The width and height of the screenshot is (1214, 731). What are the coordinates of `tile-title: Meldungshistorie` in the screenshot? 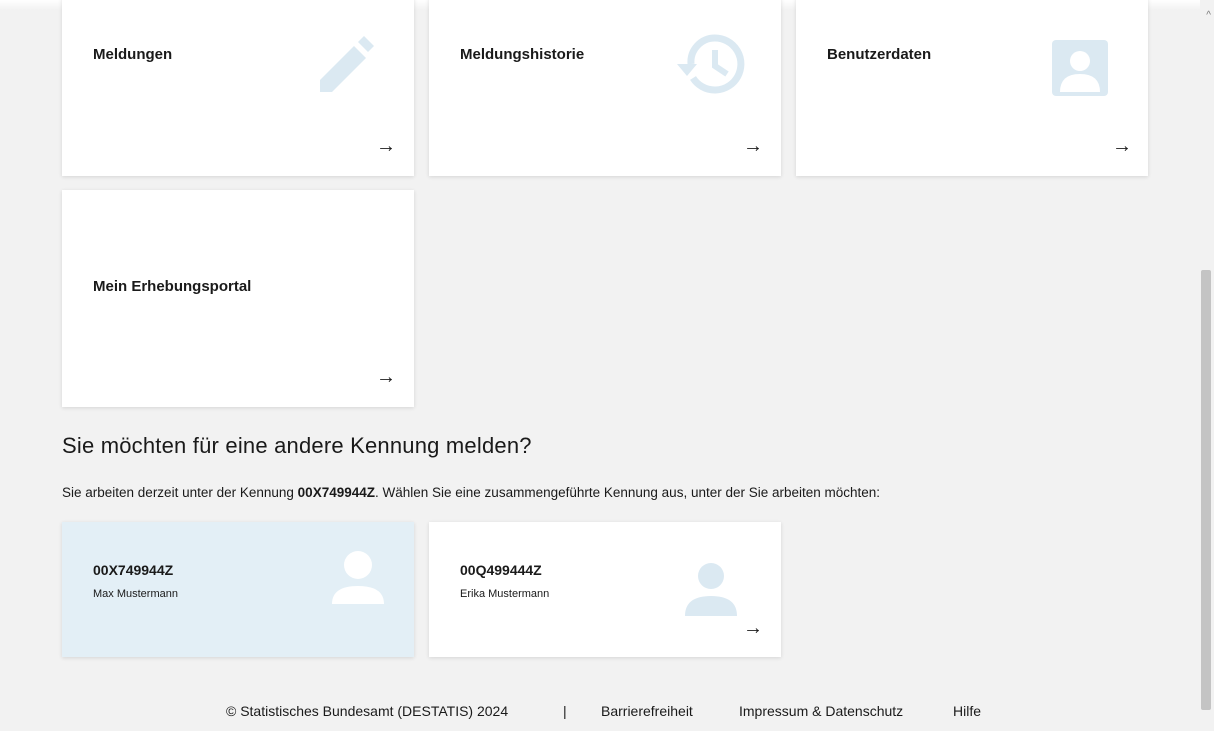 It's located at (522, 54).